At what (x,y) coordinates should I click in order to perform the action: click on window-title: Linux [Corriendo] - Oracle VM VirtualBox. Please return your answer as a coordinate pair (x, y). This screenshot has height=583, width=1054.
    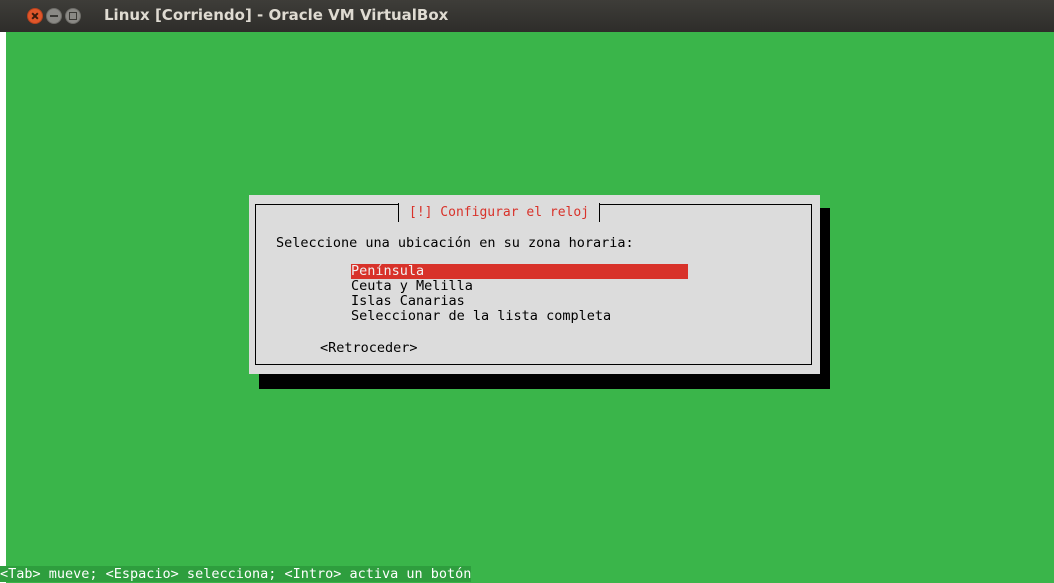
    Looking at the image, I should click on (276, 15).